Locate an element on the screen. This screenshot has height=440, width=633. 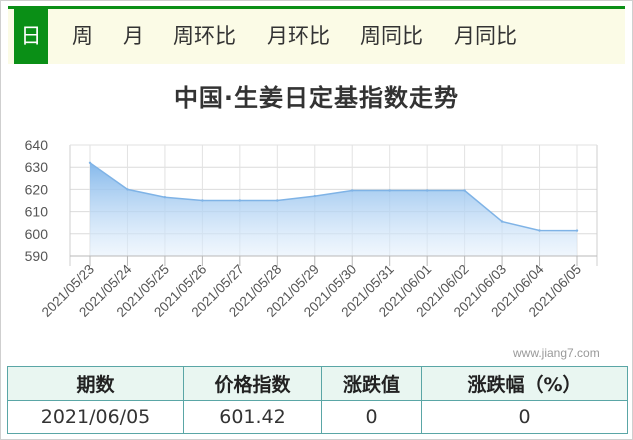
y-tick-label: 640 is located at coordinates (37, 145).